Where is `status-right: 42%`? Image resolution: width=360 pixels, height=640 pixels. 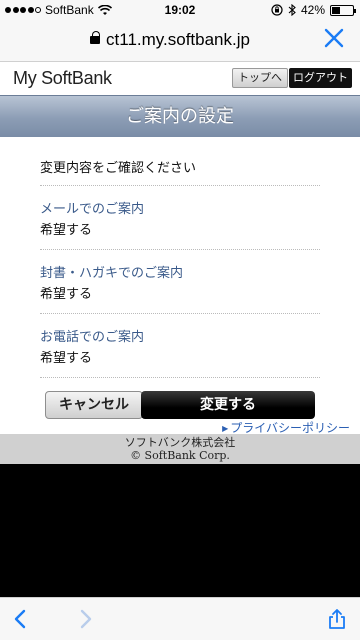
status-right: 42% is located at coordinates (313, 10).